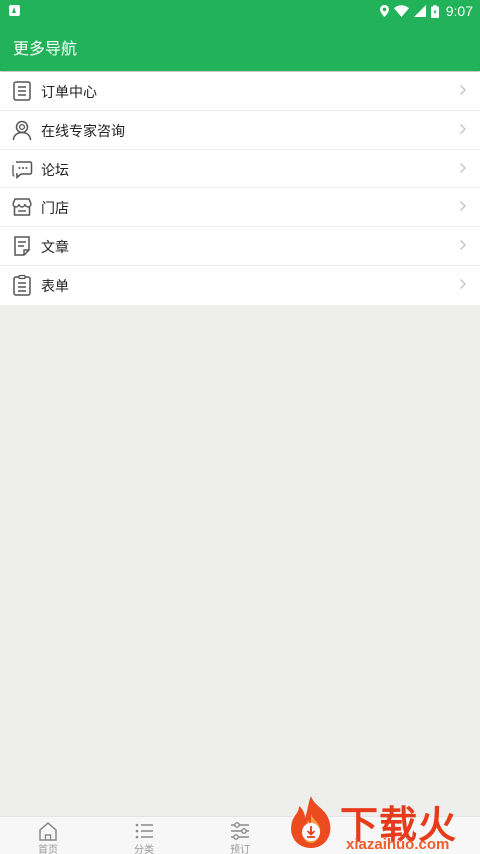 The image size is (480, 854). Describe the element at coordinates (55, 248) in the screenshot. I see `menu-item-label: 文章` at that location.